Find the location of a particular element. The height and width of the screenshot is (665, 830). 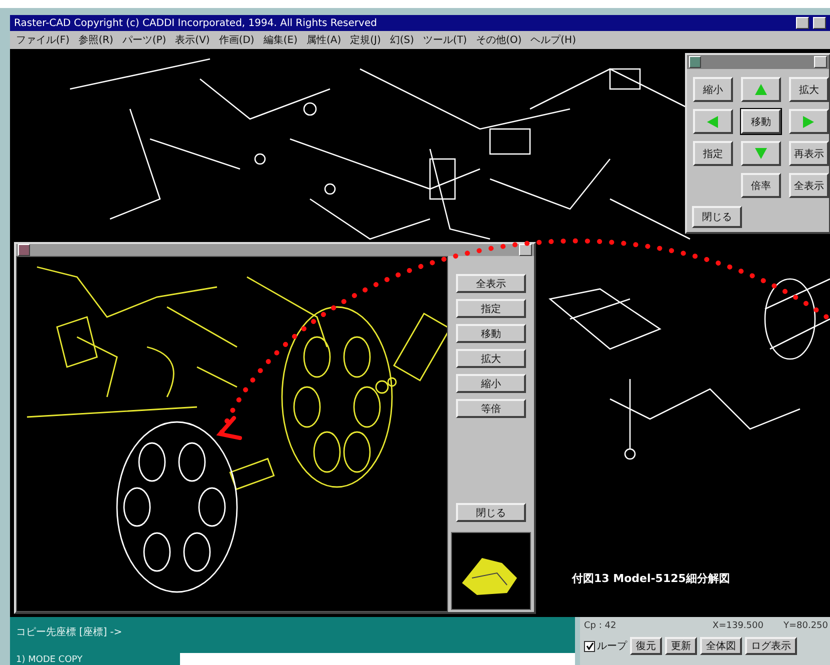

view-button: 縮小 is located at coordinates (491, 383).